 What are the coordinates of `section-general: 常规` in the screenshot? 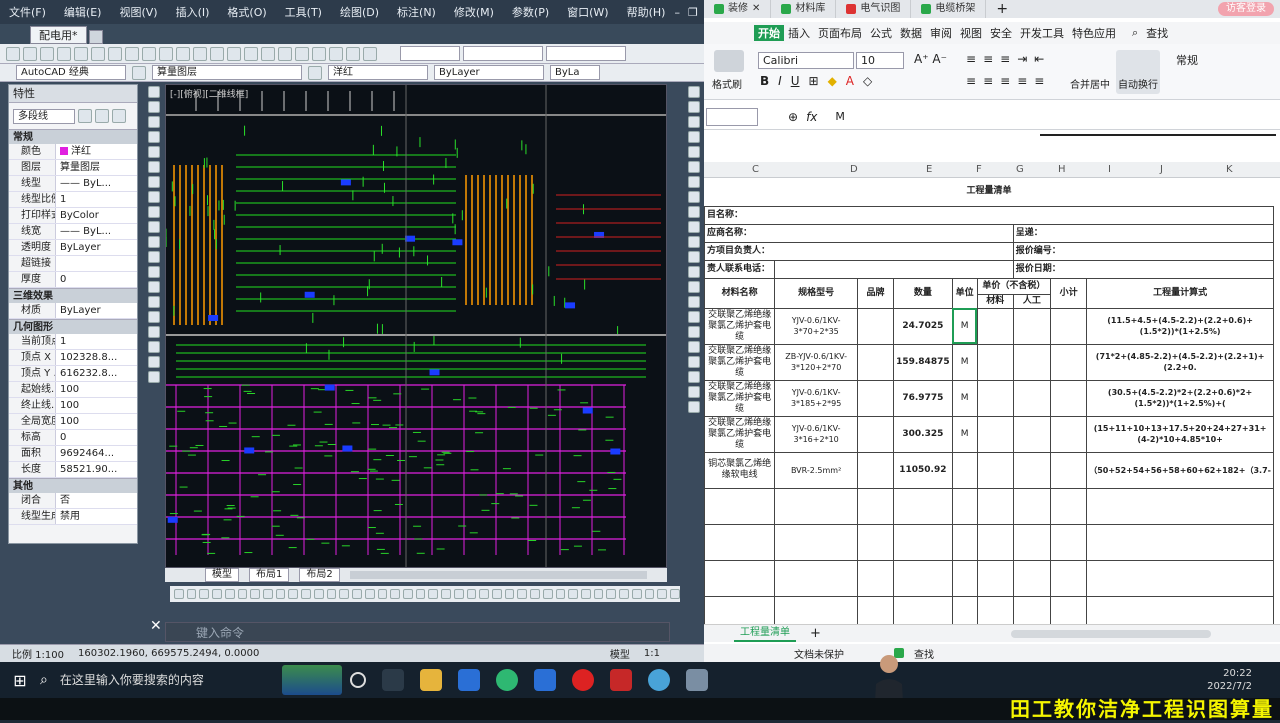 It's located at (73, 136).